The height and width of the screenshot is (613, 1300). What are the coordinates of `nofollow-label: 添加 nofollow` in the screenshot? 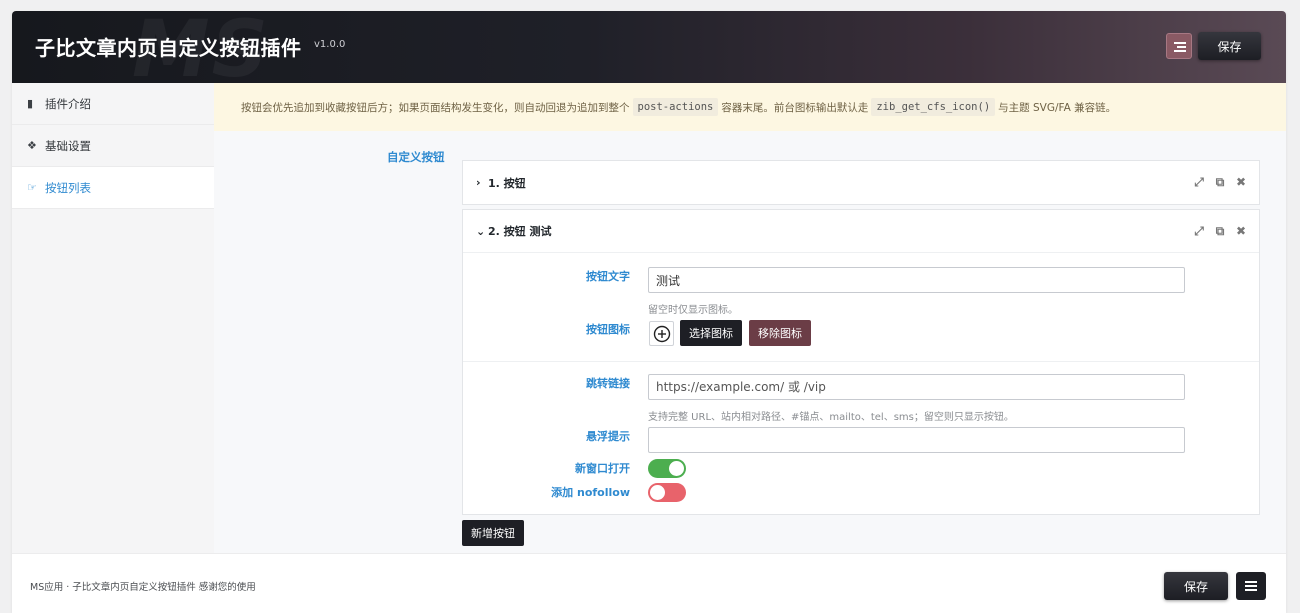 It's located at (590, 492).